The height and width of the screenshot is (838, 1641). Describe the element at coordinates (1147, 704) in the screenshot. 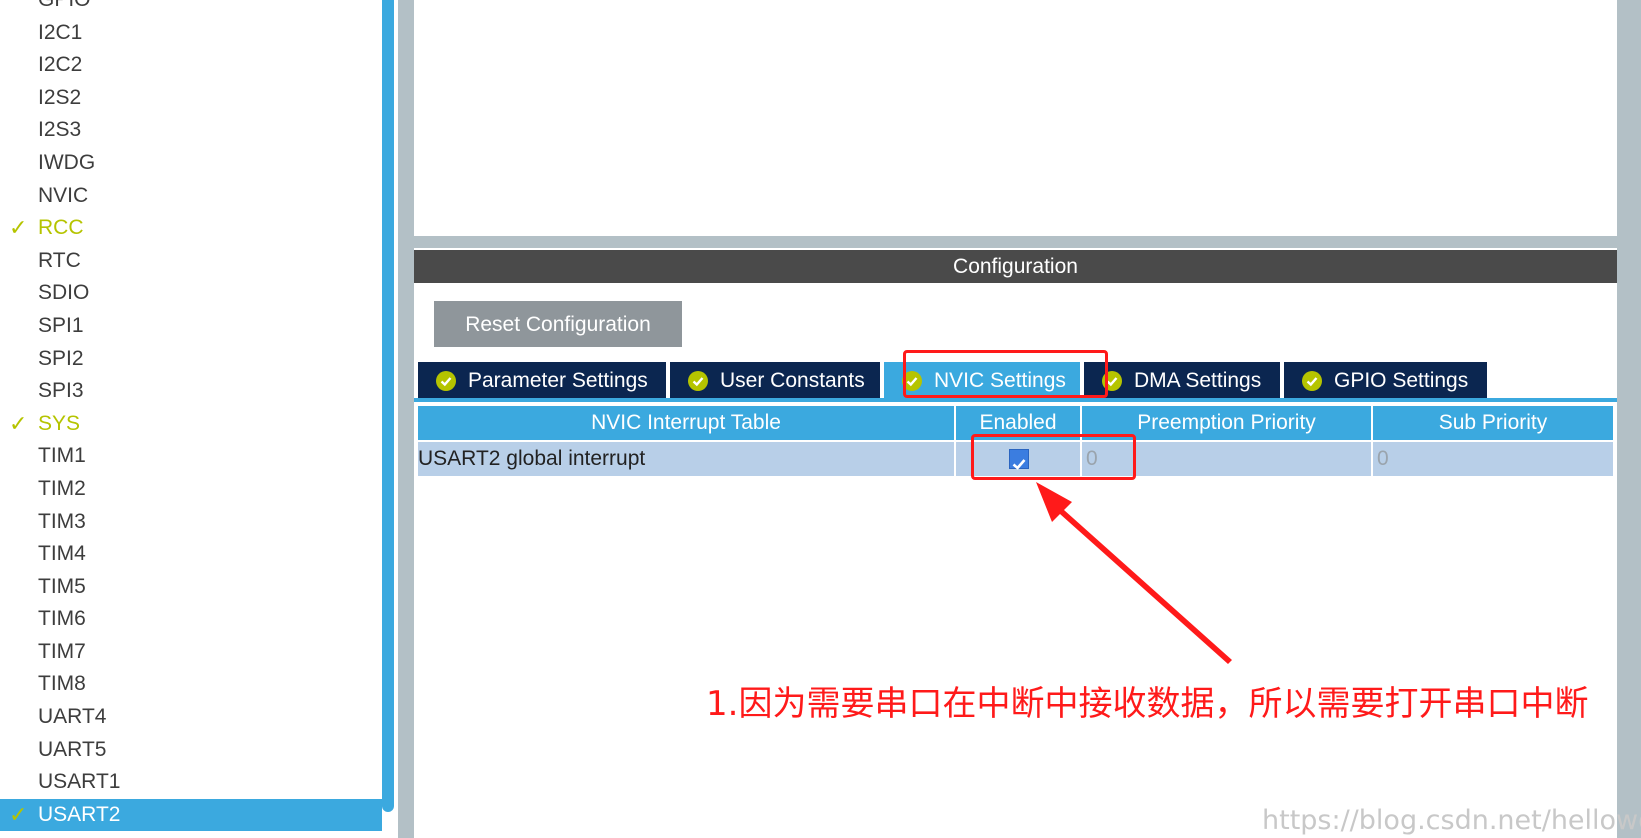

I see `annotation-text: 1.因为需要串口在中断中接收数据，所以需要打开串口中断` at that location.